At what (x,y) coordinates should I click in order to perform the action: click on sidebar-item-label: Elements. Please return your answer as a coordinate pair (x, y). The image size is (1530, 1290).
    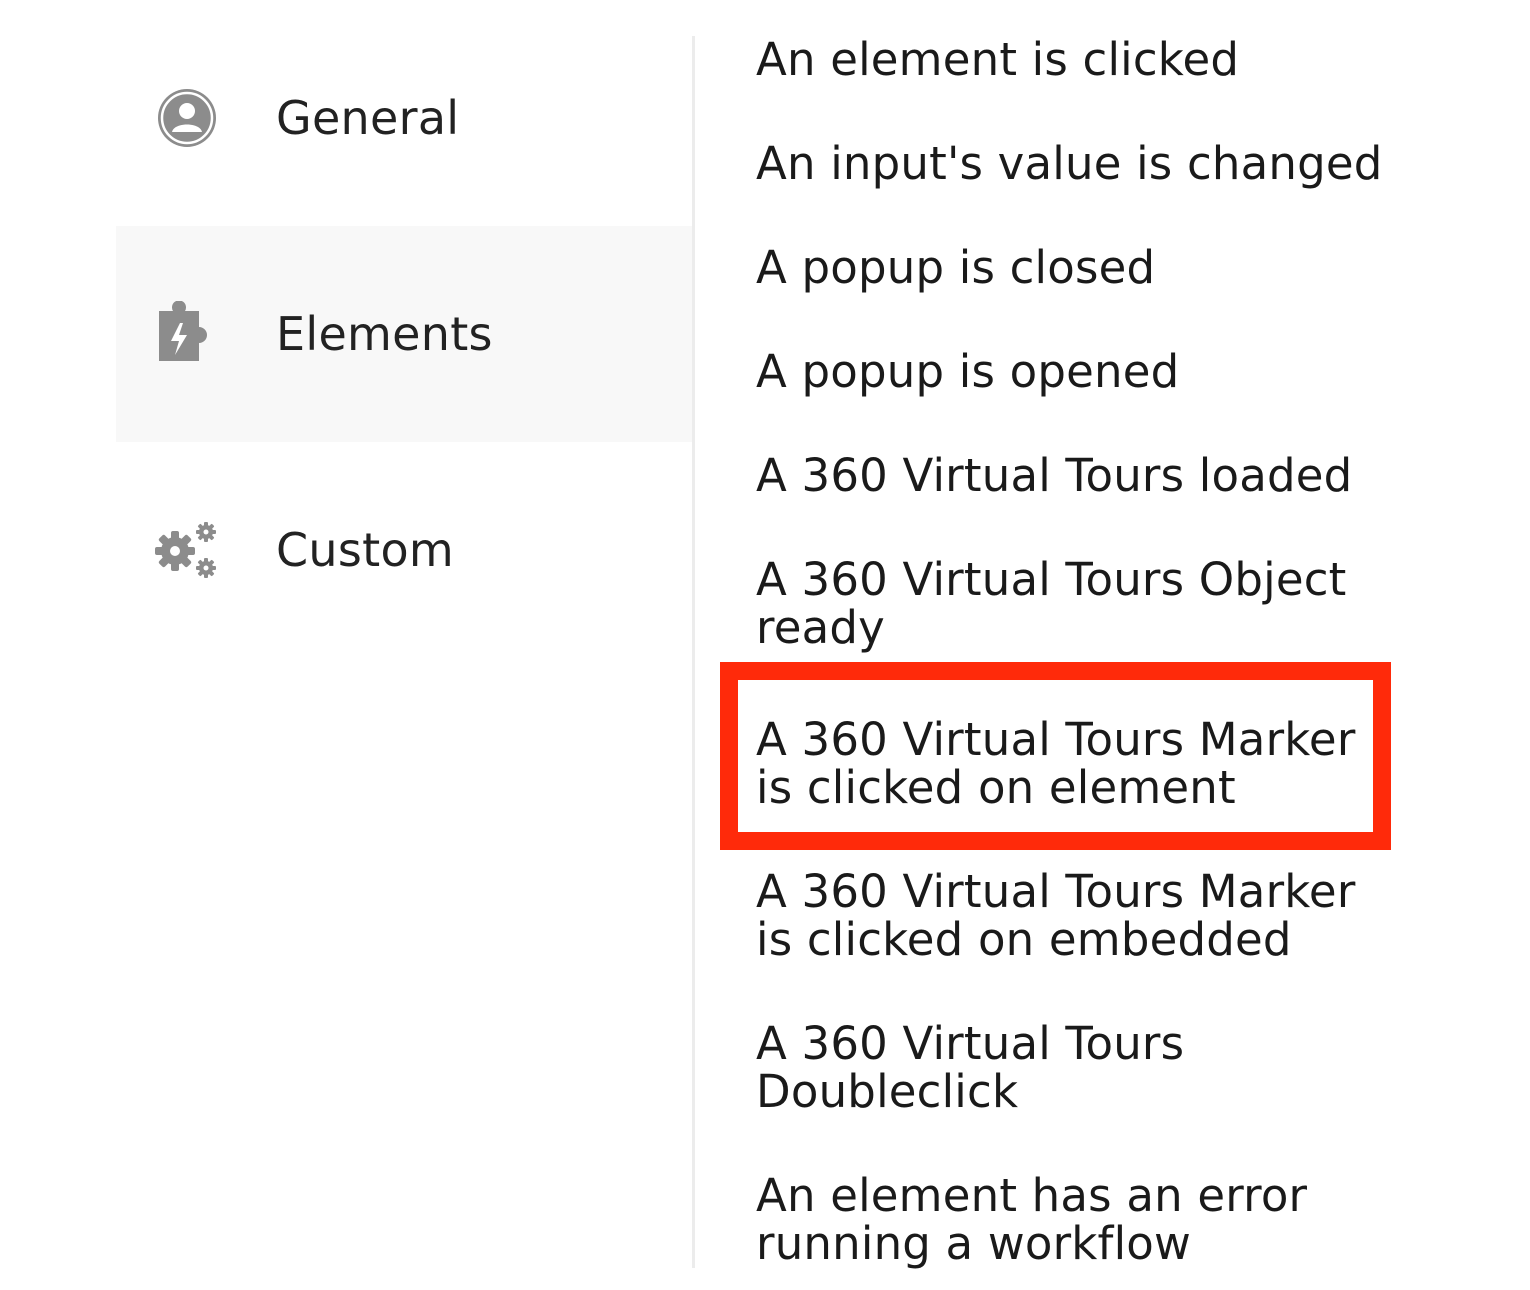
    Looking at the image, I should click on (384, 334).